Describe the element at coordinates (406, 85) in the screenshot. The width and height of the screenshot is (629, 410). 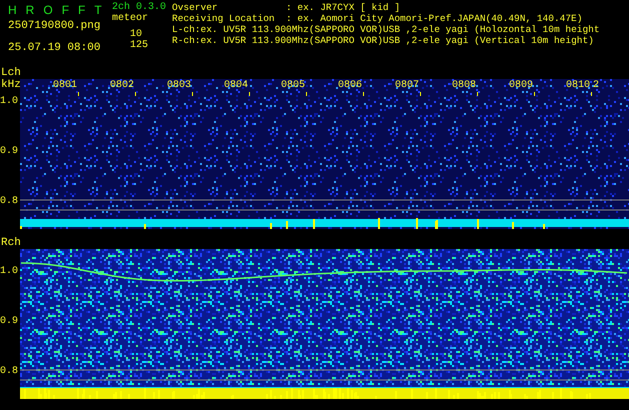
I see `time-label: 0807` at that location.